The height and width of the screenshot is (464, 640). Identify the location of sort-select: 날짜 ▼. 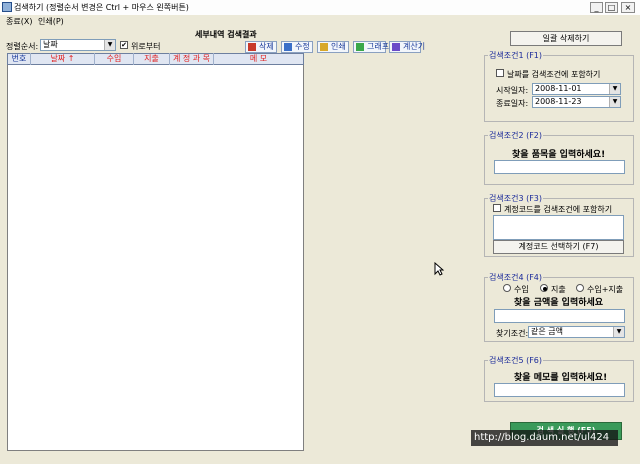
(78, 45).